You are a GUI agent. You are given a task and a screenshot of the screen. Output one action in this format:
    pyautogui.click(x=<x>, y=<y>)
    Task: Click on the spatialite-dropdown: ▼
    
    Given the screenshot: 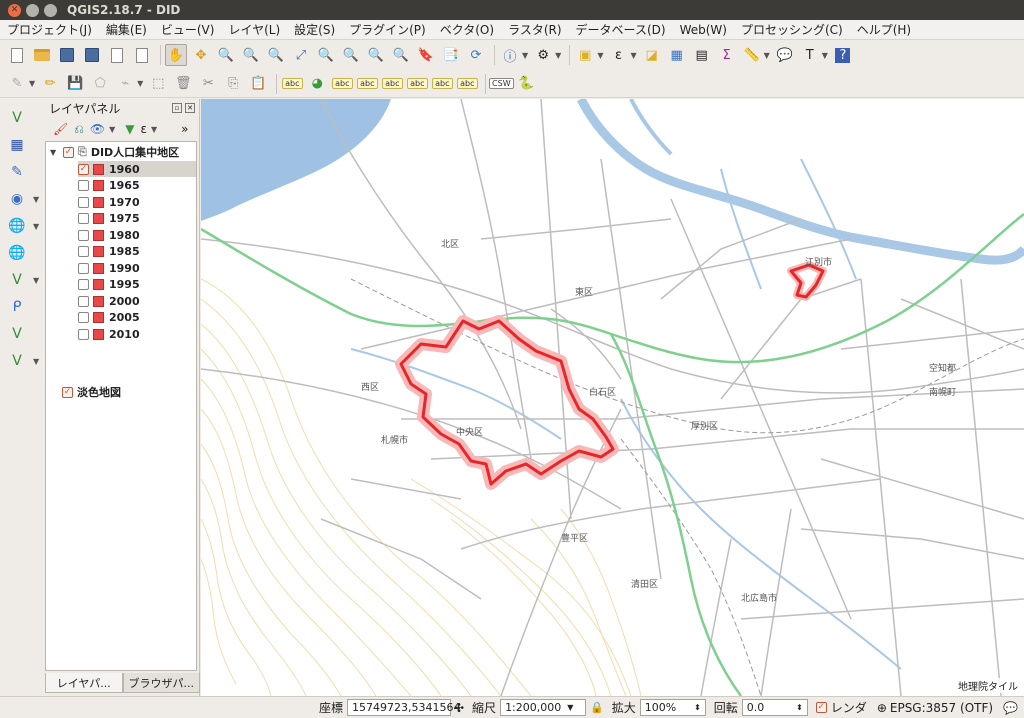 What is the action you would take?
    pyautogui.click(x=36, y=199)
    